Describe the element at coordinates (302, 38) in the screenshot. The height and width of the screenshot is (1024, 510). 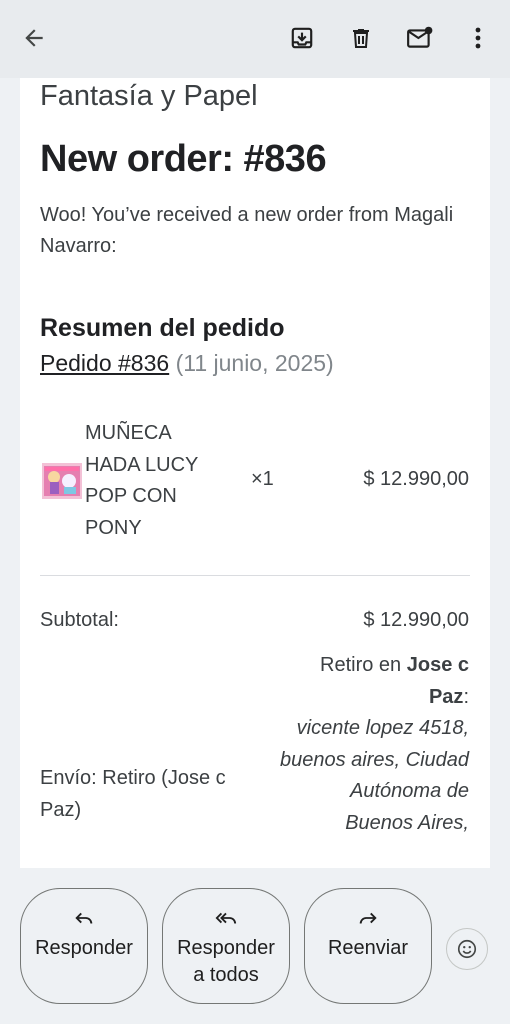
I see `archive-icon` at that location.